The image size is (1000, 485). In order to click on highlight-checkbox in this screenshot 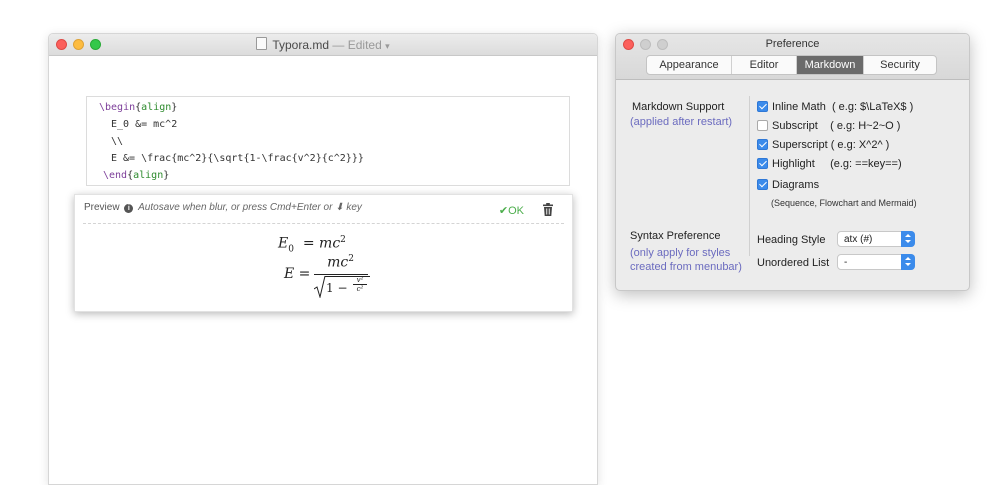, I will do `click(762, 163)`.